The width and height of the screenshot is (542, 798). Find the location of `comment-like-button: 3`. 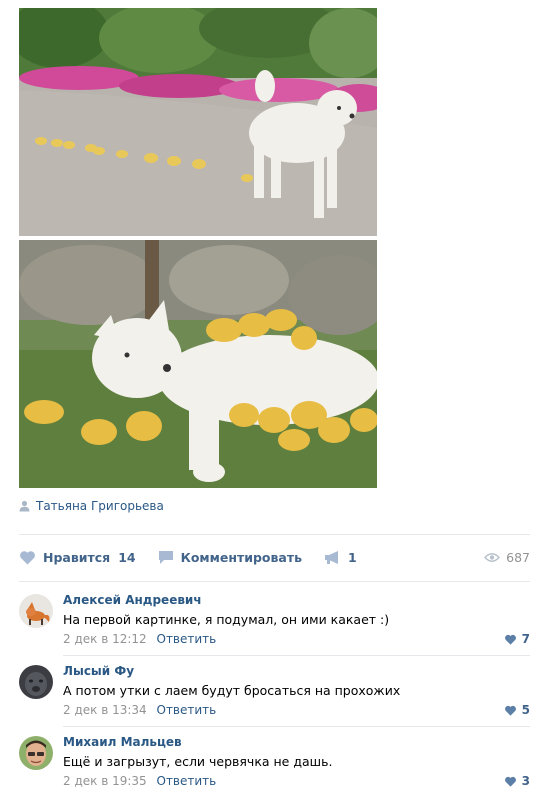

comment-like-button: 3 is located at coordinates (517, 781).